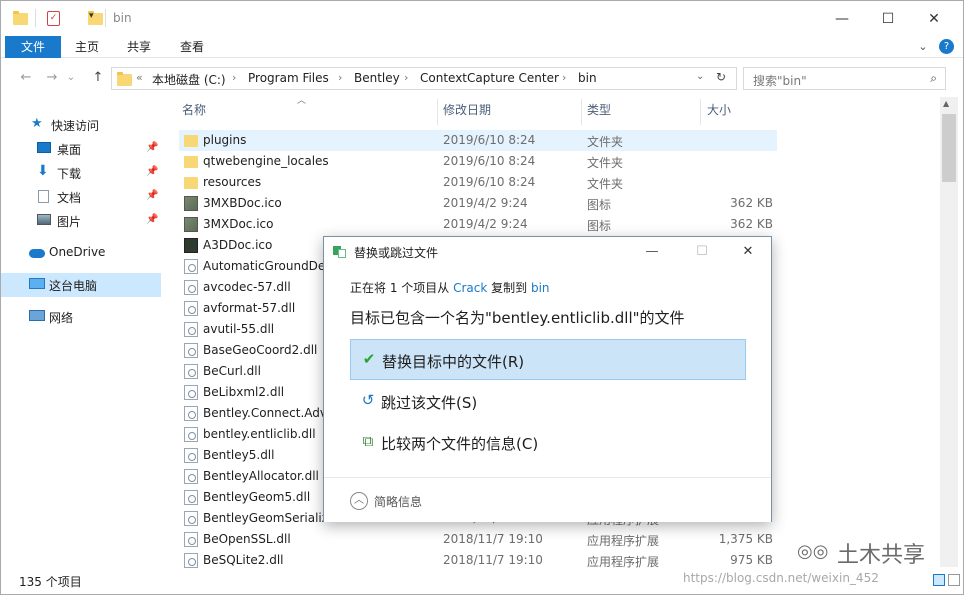  I want to click on large-icons-view-icon, so click(954, 580).